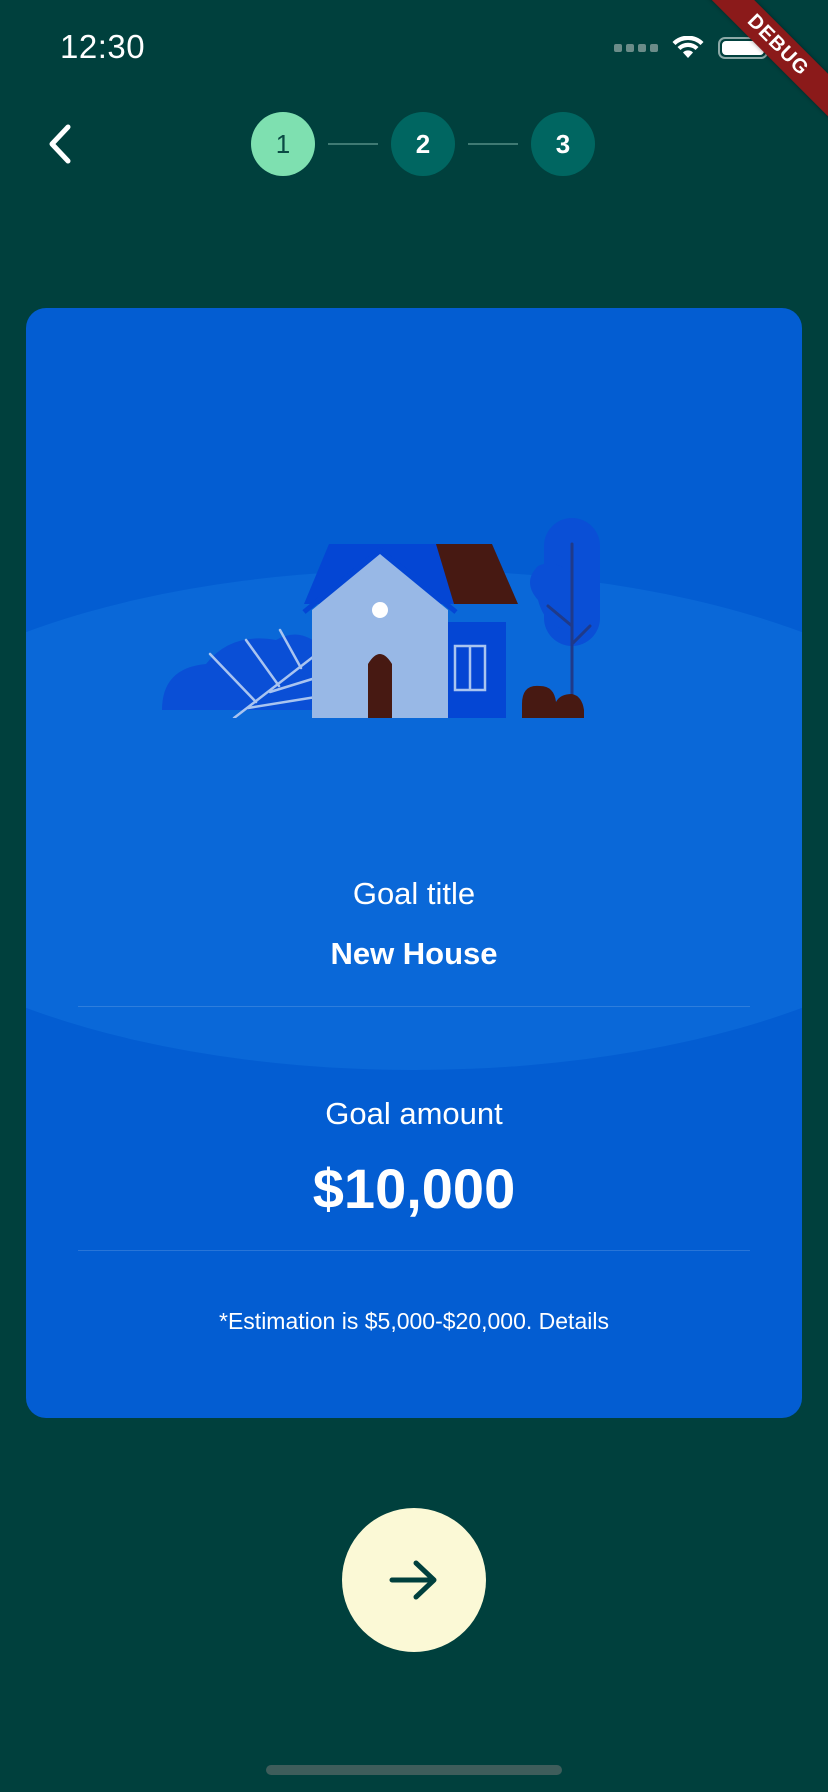  What do you see at coordinates (762, 63) in the screenshot?
I see `debug-banner: DEBUG` at bounding box center [762, 63].